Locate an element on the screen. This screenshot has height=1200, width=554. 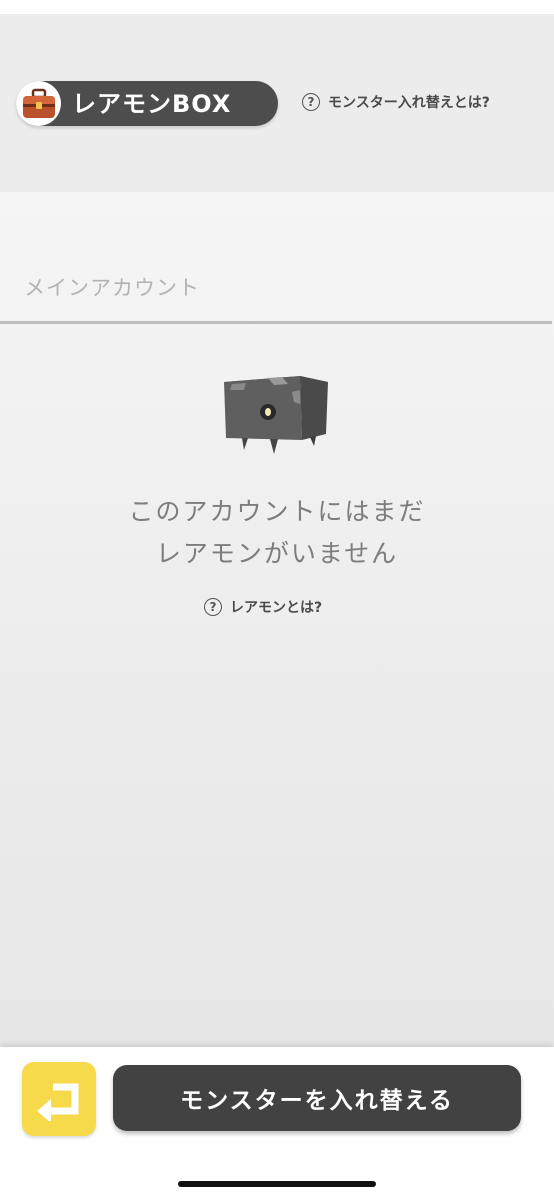
page-title: レアモンBOX is located at coordinates (152, 104).